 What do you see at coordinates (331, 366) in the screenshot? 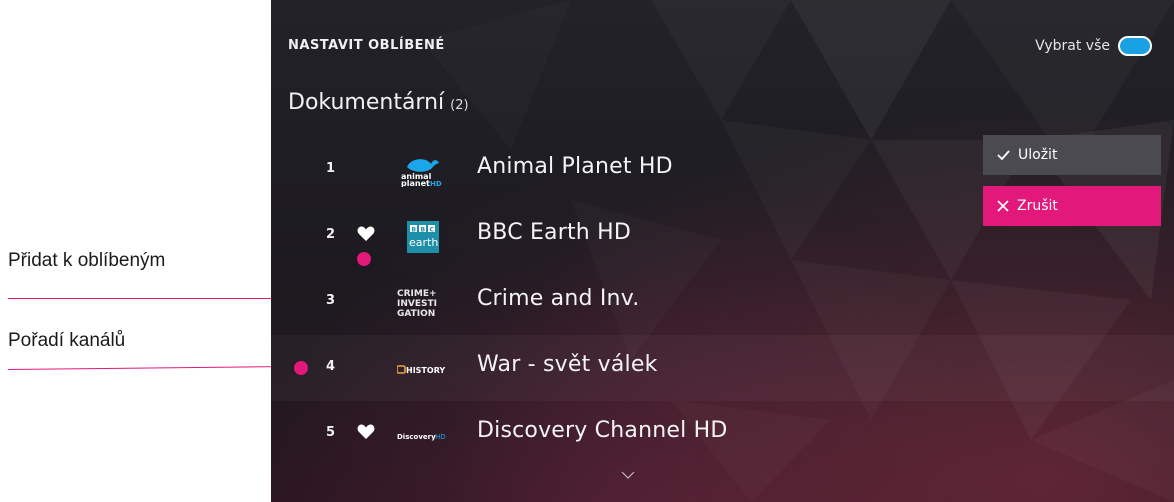
I see `channel-number: 4` at bounding box center [331, 366].